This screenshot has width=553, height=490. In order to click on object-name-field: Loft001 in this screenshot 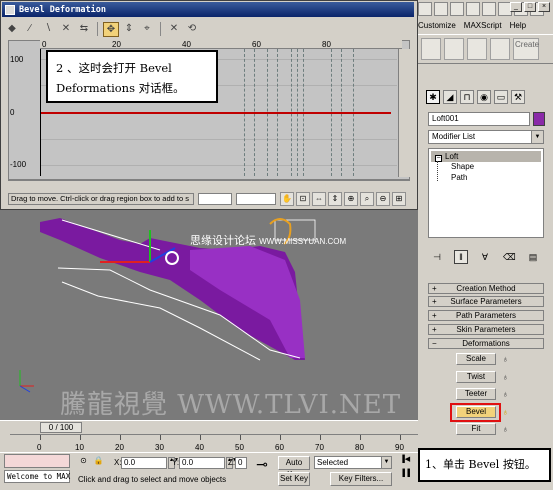, I will do `click(479, 119)`.